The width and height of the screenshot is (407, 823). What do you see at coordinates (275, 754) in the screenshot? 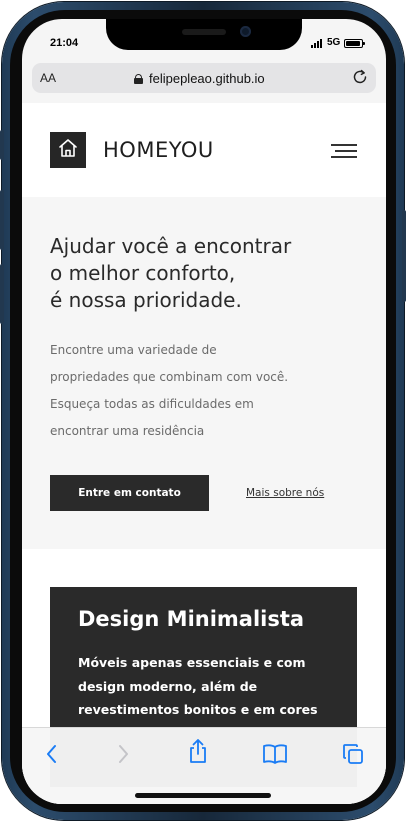
I see `book-icon` at bounding box center [275, 754].